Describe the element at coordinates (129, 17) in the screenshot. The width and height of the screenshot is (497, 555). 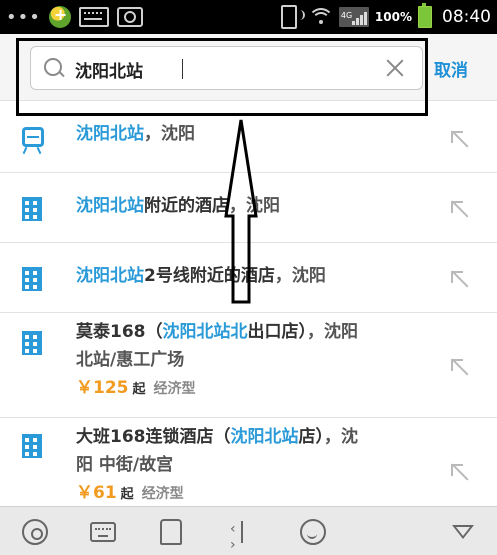
I see `screenshot-icon` at that location.